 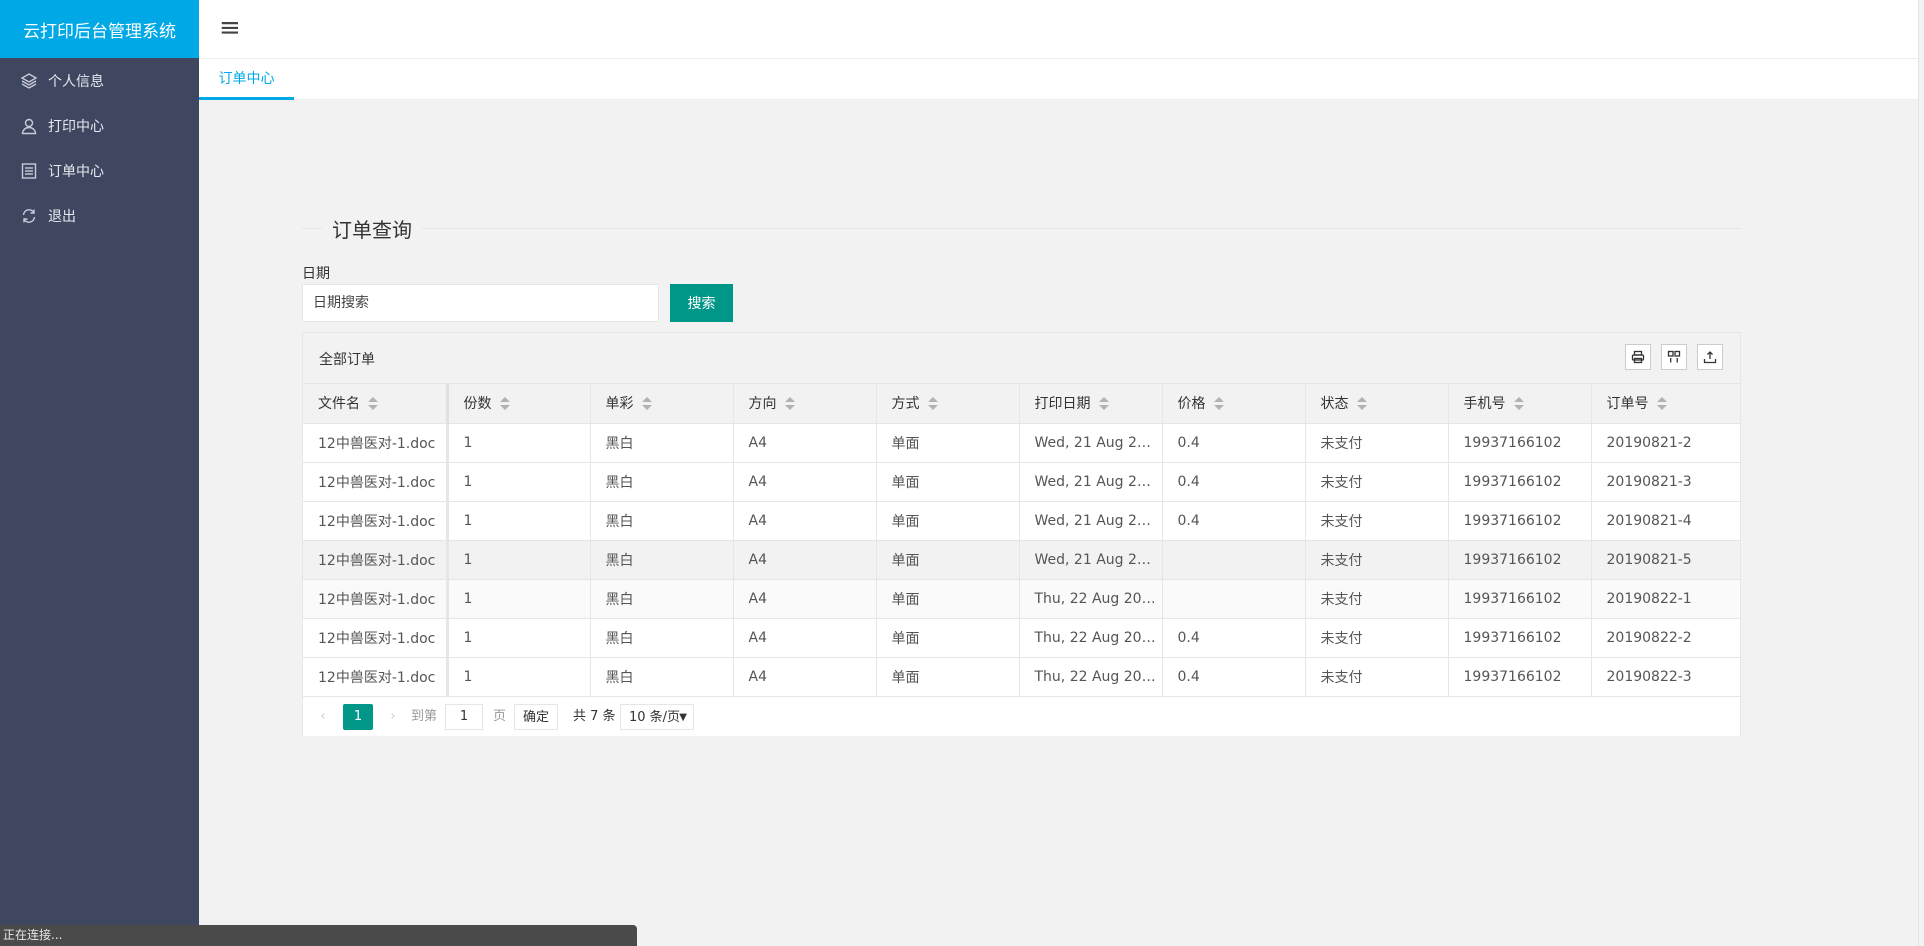 I want to click on date-label: 日期, so click(x=316, y=274).